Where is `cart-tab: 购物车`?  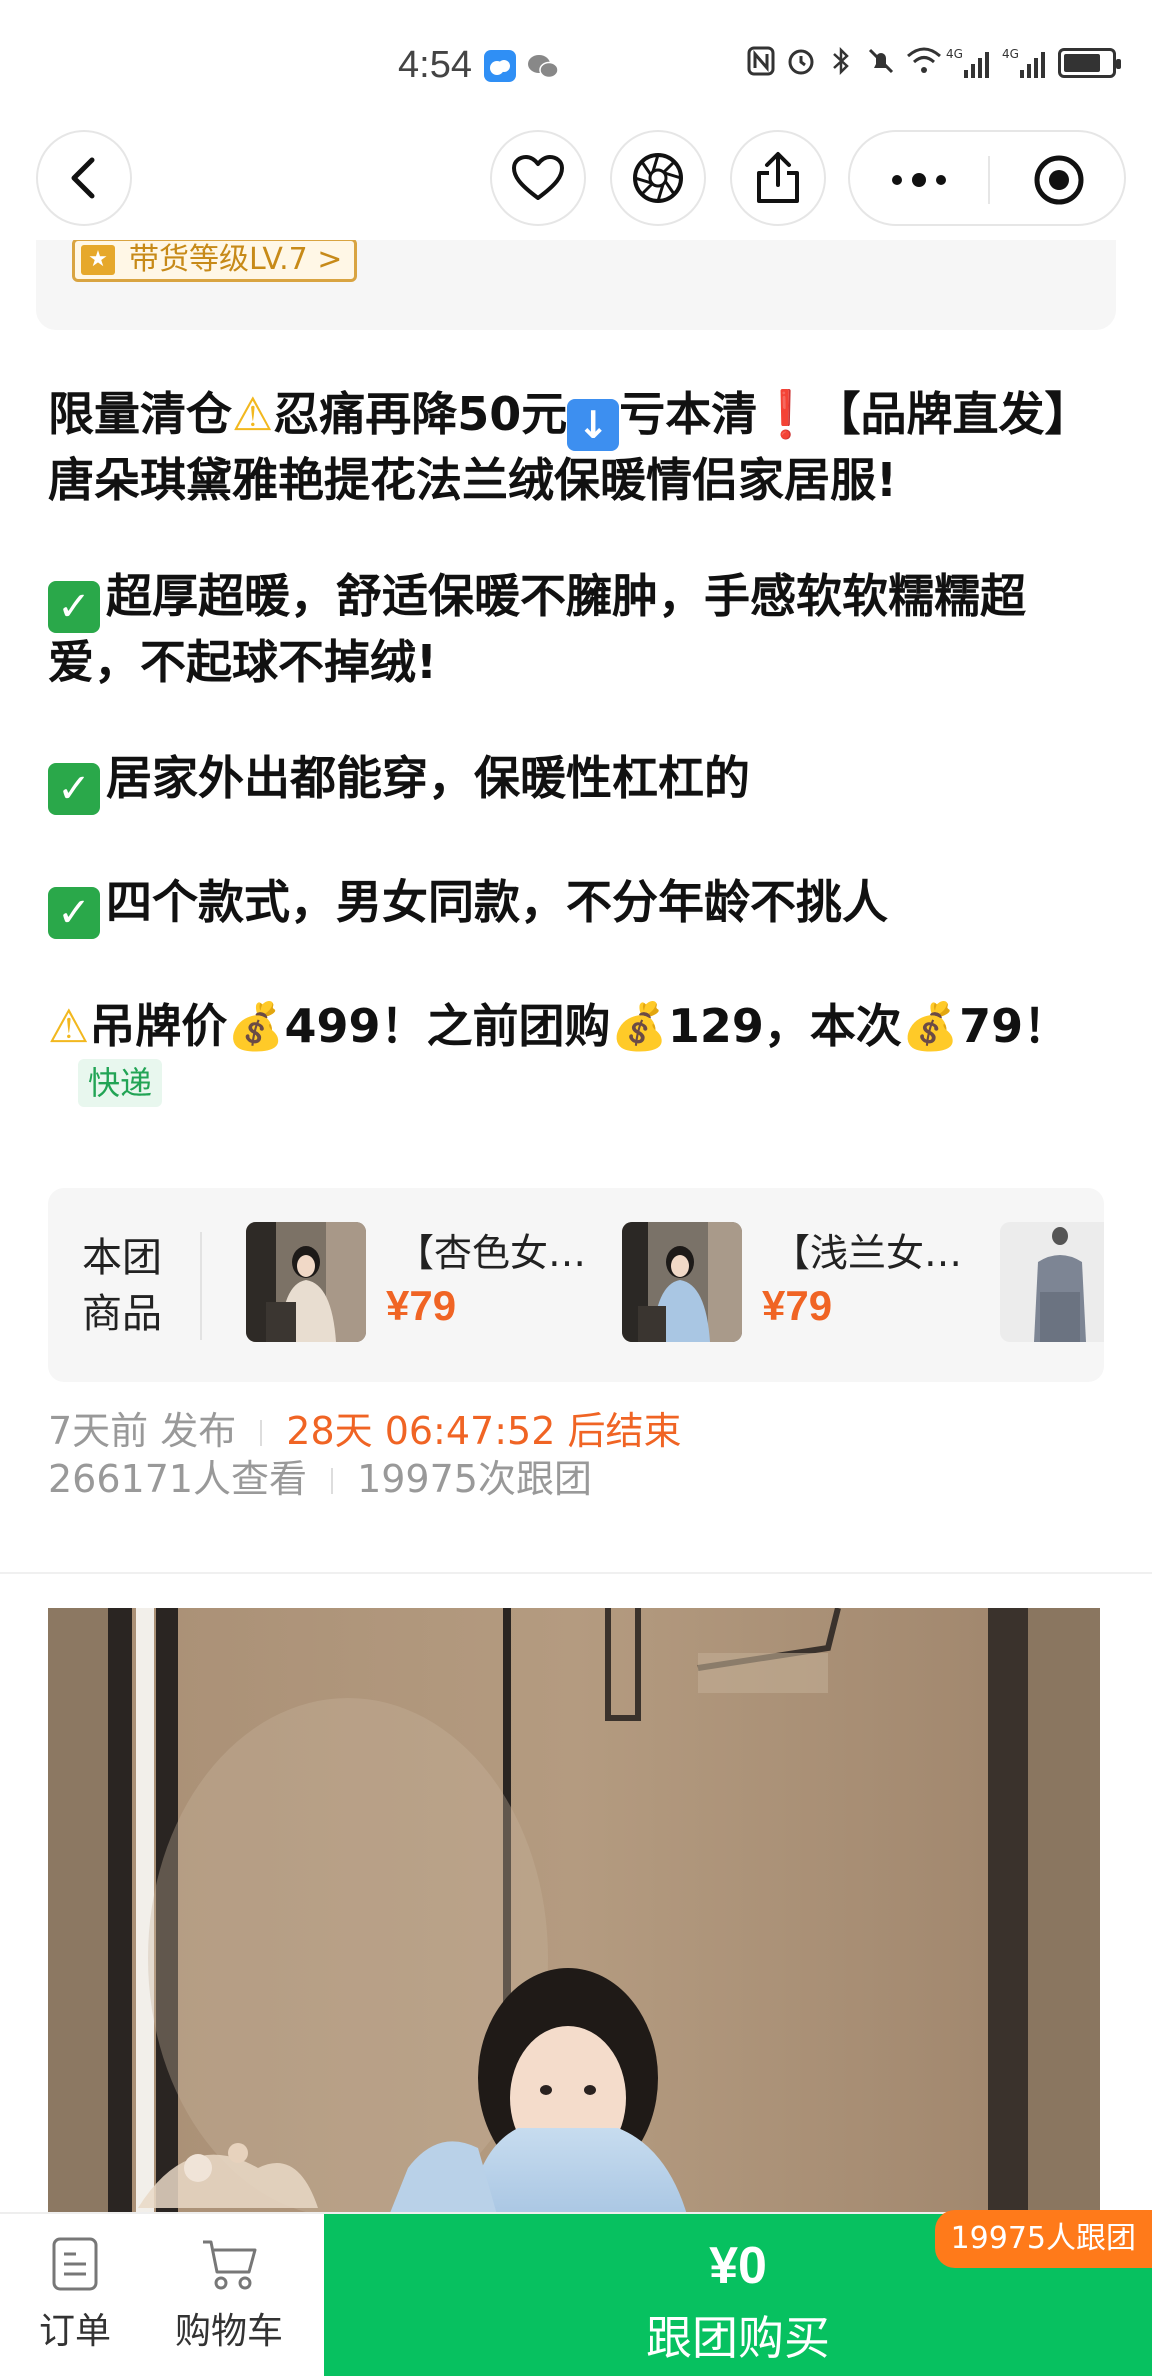 cart-tab: 购物车 is located at coordinates (229, 2295).